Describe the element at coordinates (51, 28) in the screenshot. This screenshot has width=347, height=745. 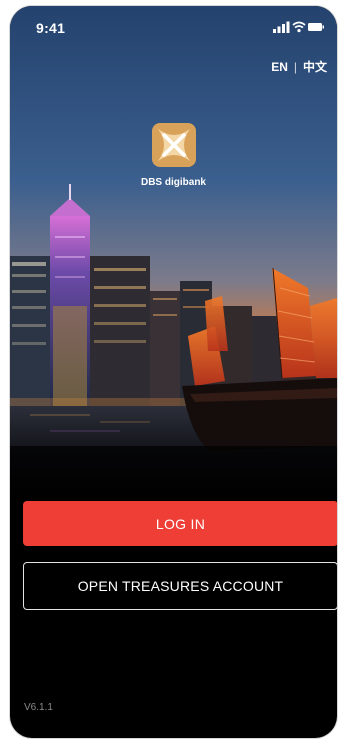
I see `status-time: 9:41` at that location.